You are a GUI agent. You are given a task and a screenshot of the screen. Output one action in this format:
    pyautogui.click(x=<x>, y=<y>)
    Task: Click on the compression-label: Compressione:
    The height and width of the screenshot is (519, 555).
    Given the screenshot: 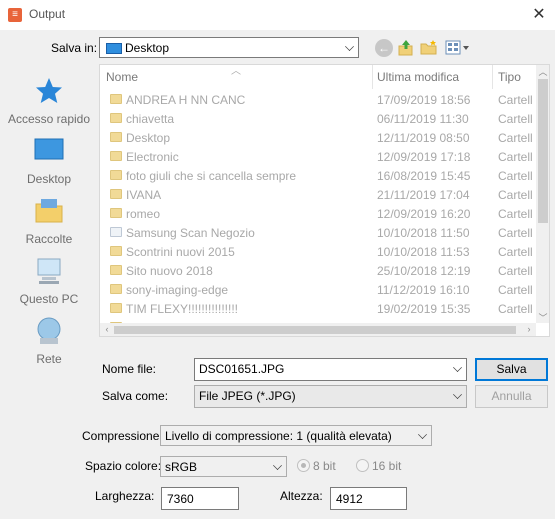 What is the action you would take?
    pyautogui.click(x=122, y=436)
    